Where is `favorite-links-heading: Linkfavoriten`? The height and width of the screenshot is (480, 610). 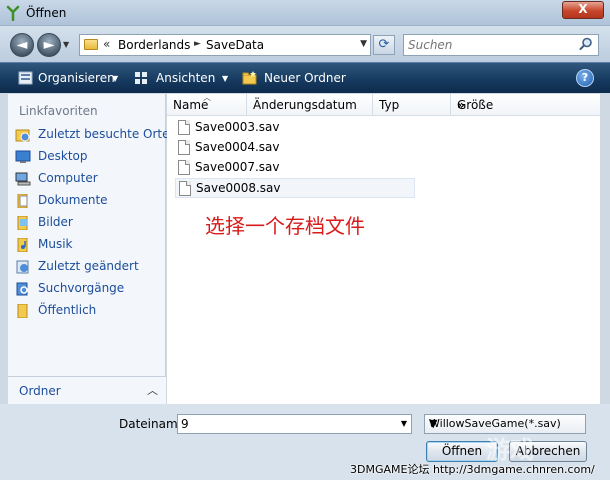
favorite-links-heading: Linkfavoriten is located at coordinates (58, 111).